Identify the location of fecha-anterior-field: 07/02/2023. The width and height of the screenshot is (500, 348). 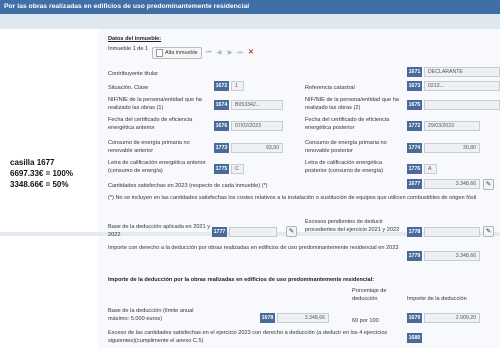
(257, 126).